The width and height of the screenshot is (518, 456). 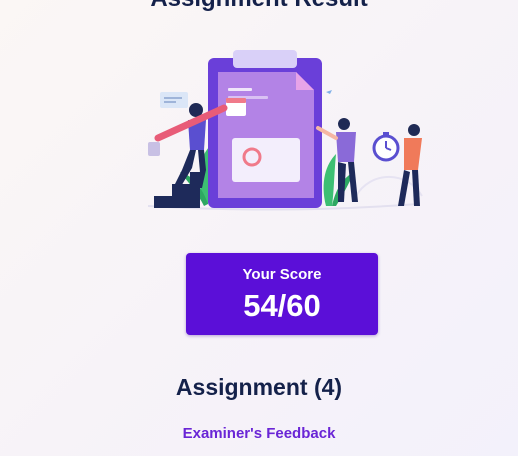 I want to click on score-card: Your Score 54/60, so click(x=282, y=294).